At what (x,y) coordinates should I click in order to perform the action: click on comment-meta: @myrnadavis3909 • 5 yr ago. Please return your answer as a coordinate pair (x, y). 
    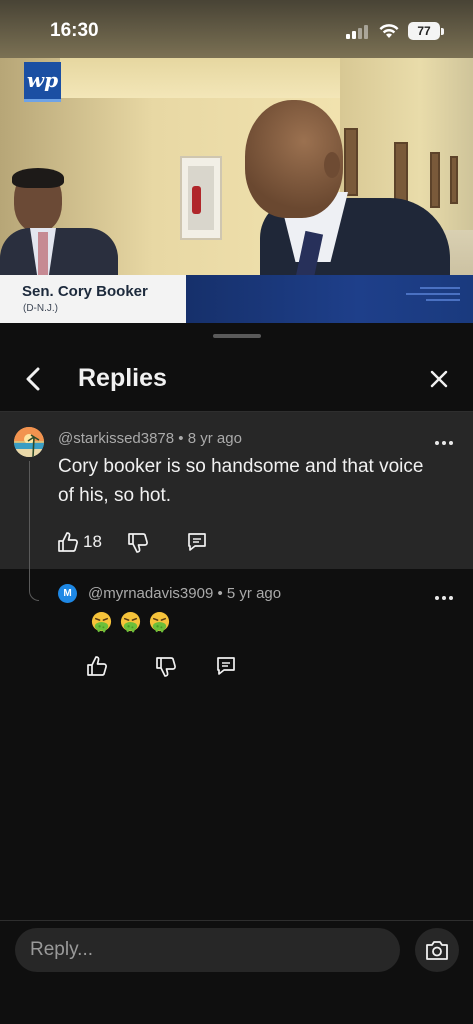
    Looking at the image, I should click on (184, 593).